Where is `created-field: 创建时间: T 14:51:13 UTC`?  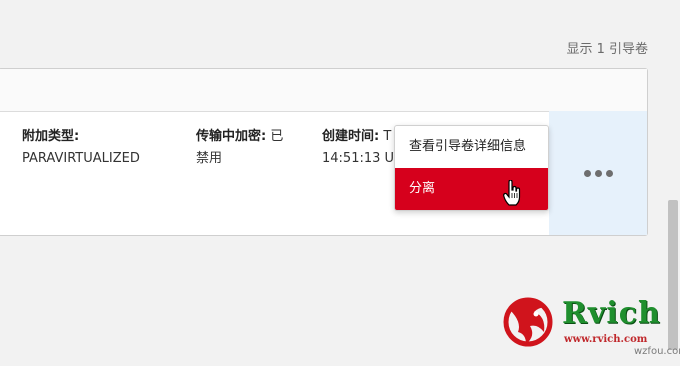
created-field: 创建时间: T 14:51:13 UTC is located at coordinates (361, 148).